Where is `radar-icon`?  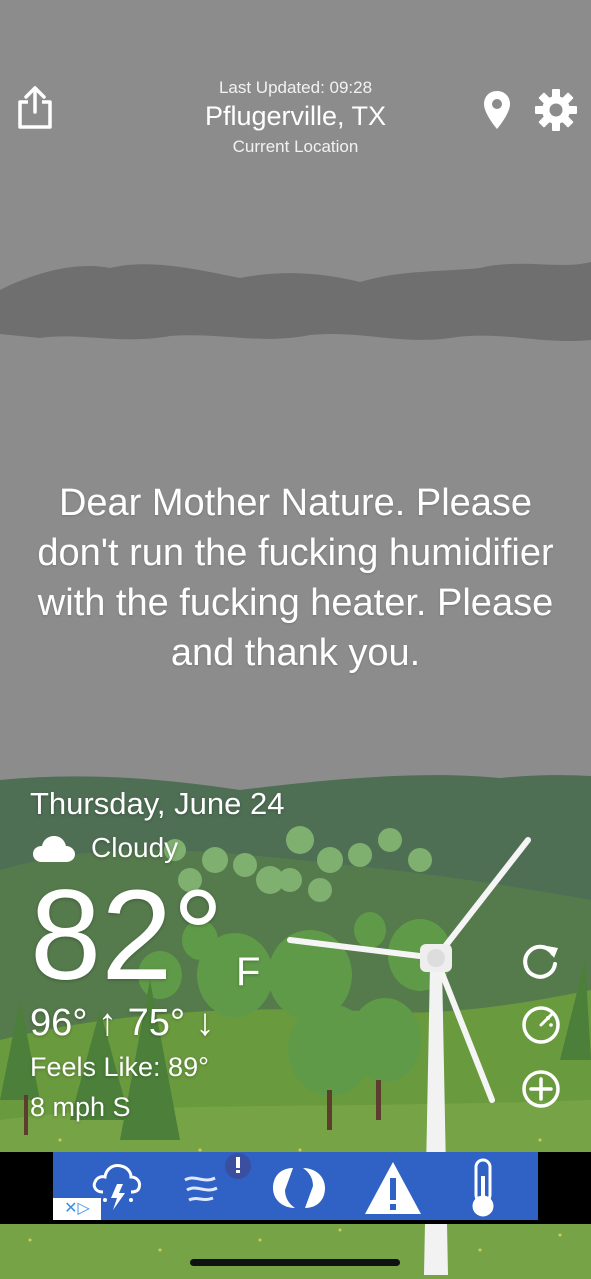 radar-icon is located at coordinates (541, 1025).